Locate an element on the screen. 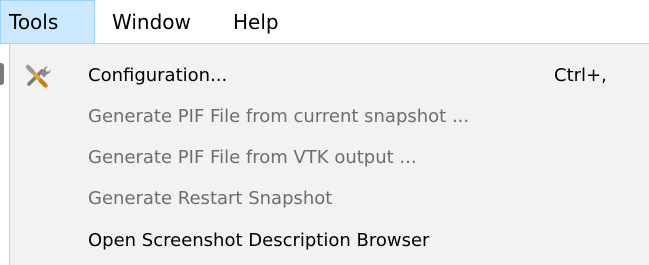 The height and width of the screenshot is (265, 649). menu-tools: Tools is located at coordinates (47, 22).